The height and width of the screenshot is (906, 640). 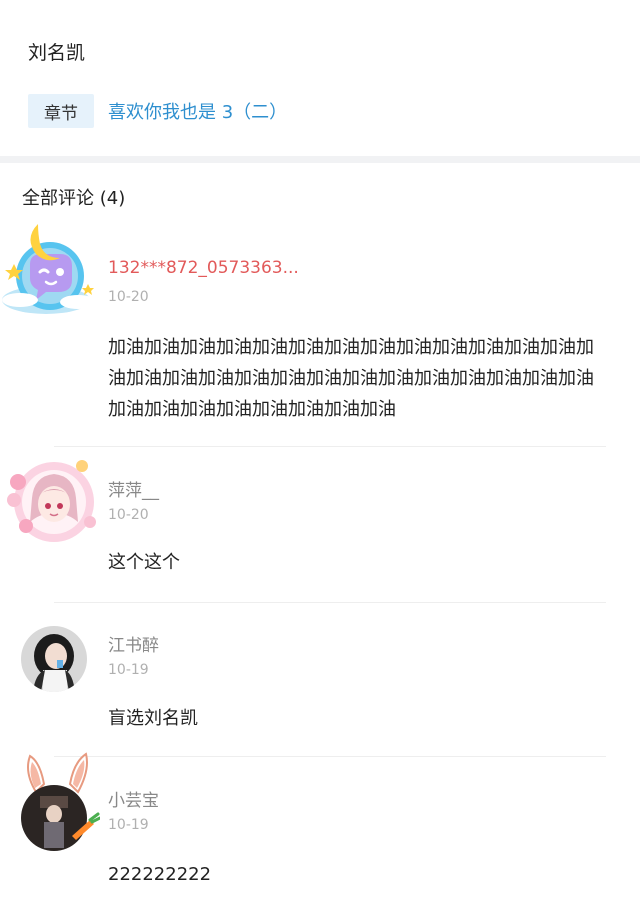 What do you see at coordinates (320, 159) in the screenshot?
I see `section-divider` at bounding box center [320, 159].